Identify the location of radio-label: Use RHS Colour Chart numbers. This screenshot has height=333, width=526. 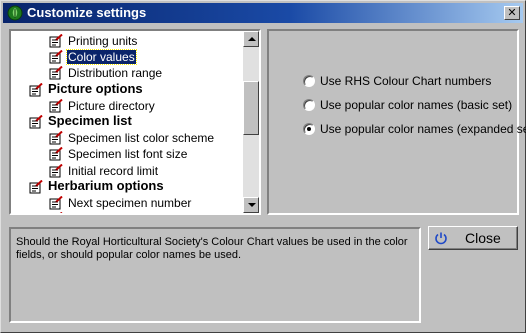
(406, 81).